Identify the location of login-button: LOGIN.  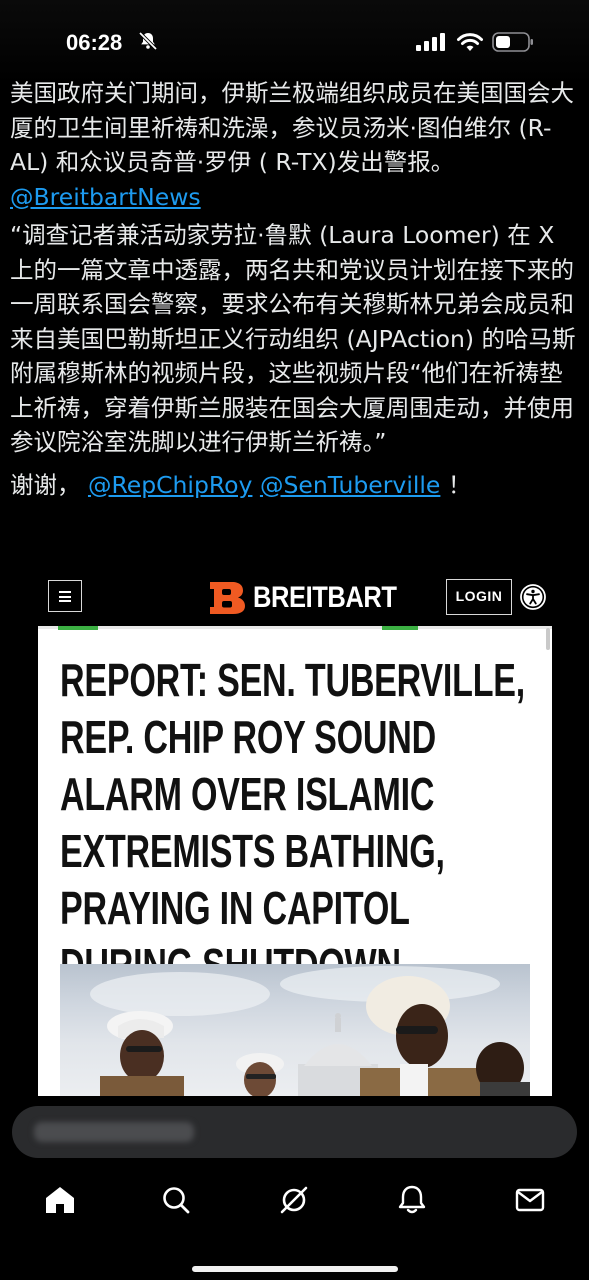
(479, 597).